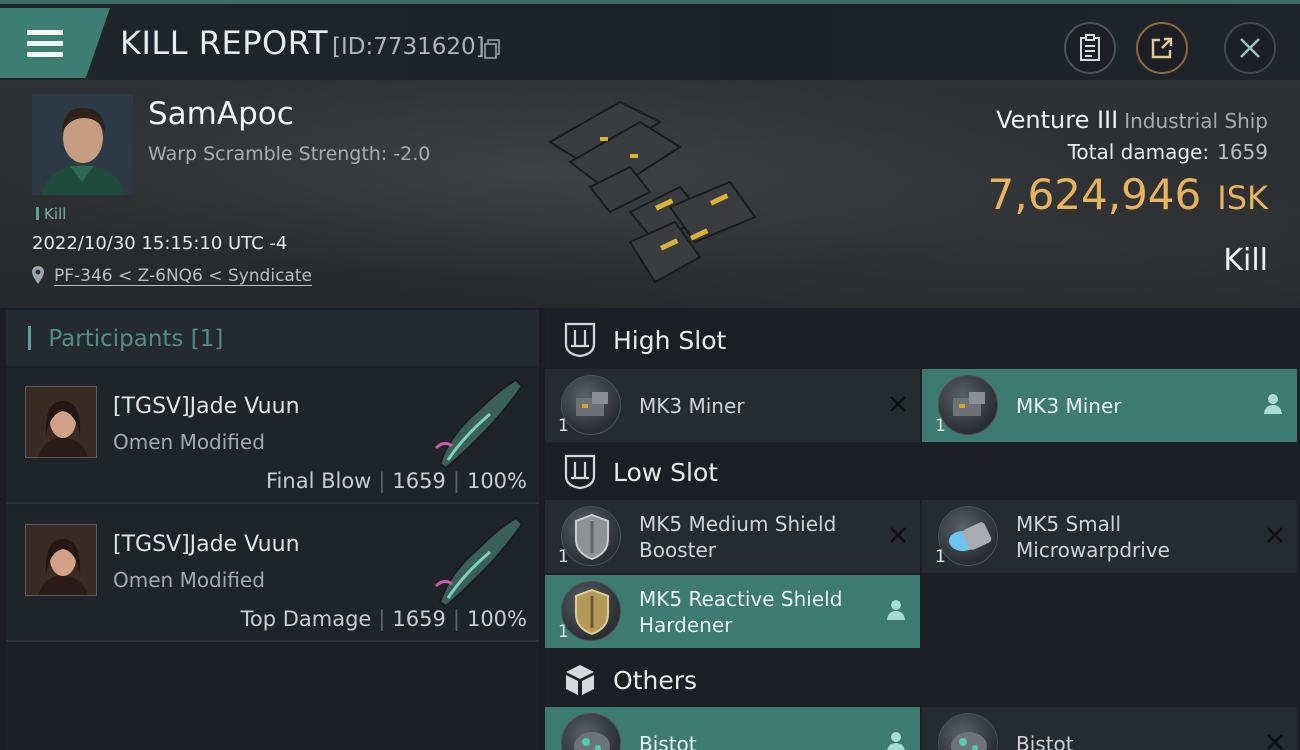 The image size is (1300, 750). Describe the element at coordinates (1245, 260) in the screenshot. I see `result-label: Kill` at that location.